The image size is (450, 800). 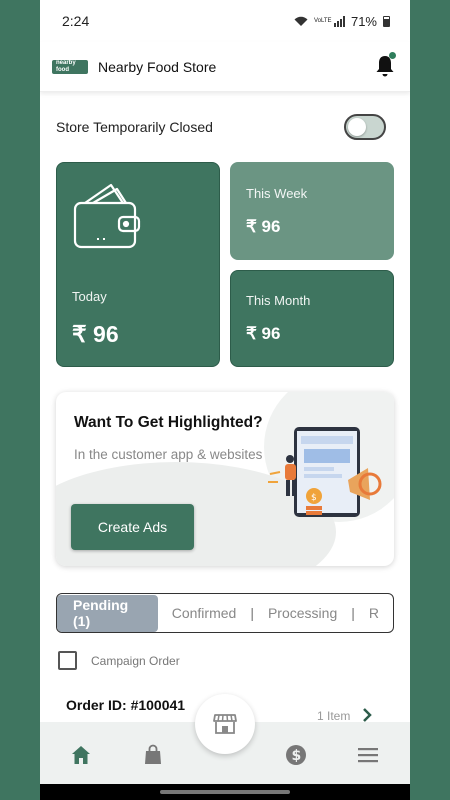 I want to click on campaign-order-label: Campaign Order, so click(x=135, y=660).